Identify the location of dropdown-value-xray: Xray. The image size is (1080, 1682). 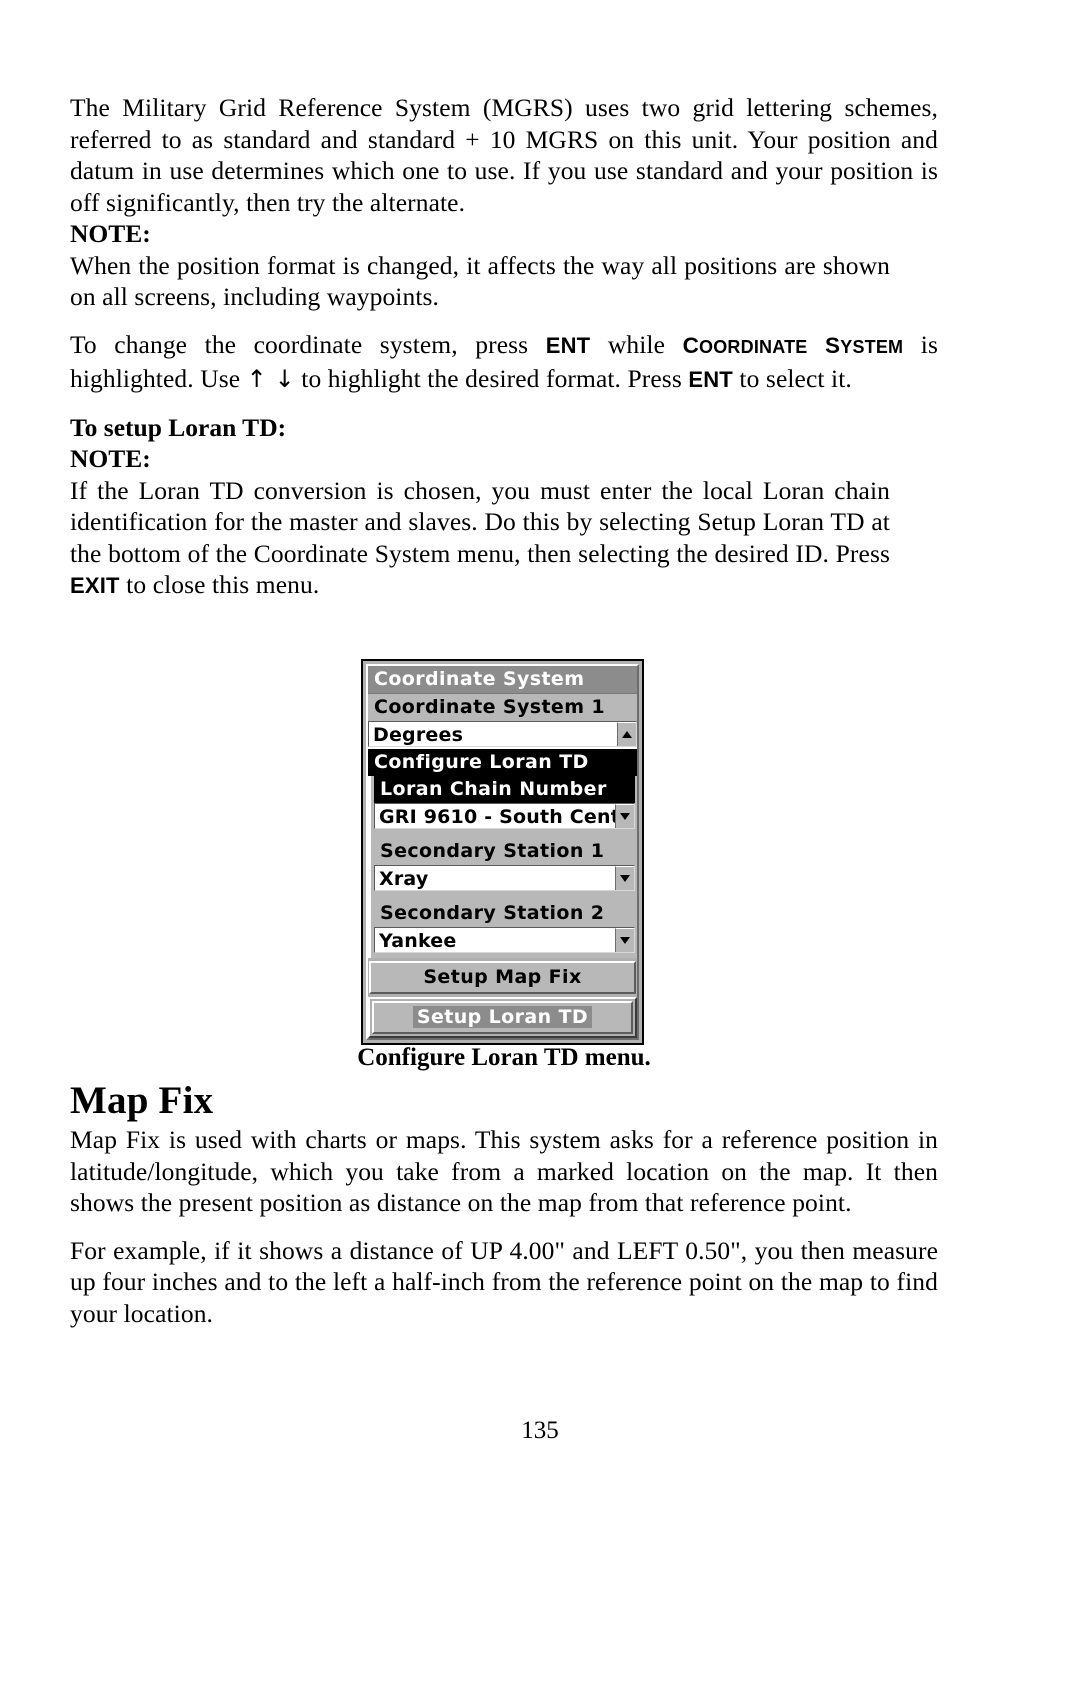
(404, 879).